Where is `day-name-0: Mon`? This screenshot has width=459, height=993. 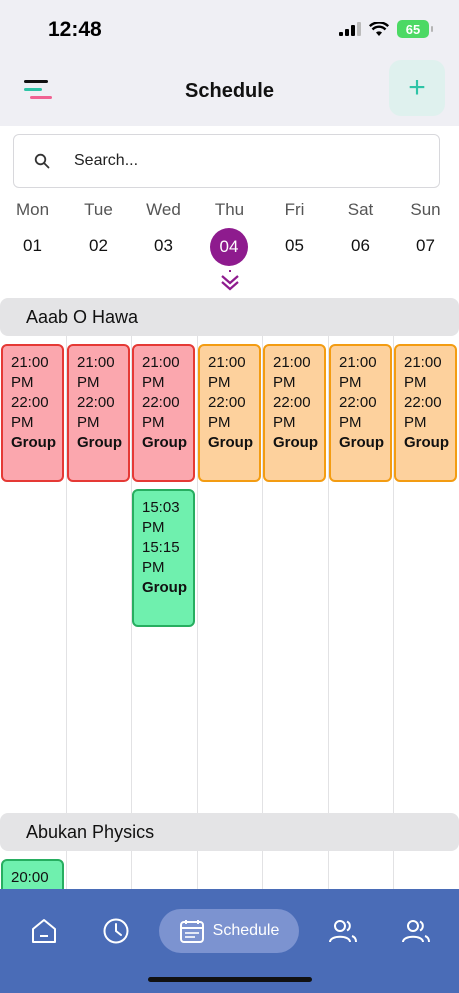
day-name-0: Mon is located at coordinates (32, 209).